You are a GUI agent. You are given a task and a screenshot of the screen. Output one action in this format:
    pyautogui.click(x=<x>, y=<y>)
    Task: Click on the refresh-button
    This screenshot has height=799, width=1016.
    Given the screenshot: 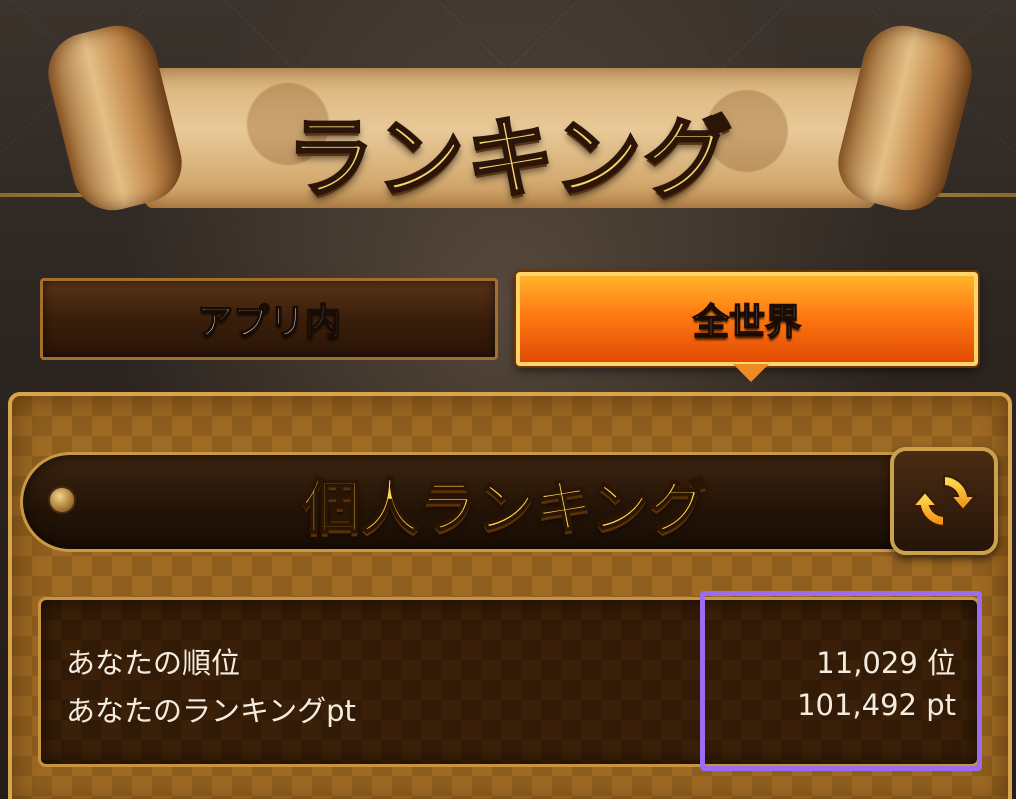 What is the action you would take?
    pyautogui.click(x=944, y=501)
    